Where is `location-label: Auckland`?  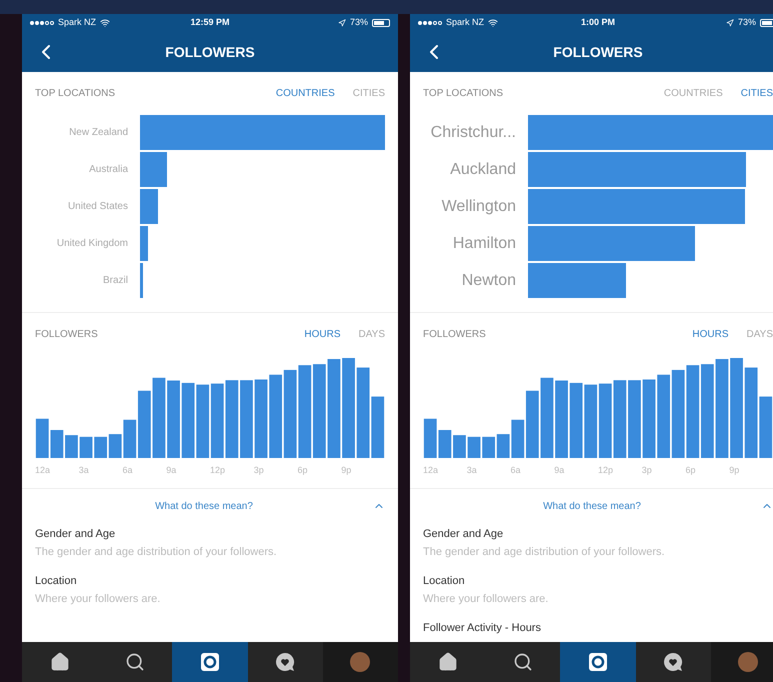 location-label: Auckland is located at coordinates (483, 170).